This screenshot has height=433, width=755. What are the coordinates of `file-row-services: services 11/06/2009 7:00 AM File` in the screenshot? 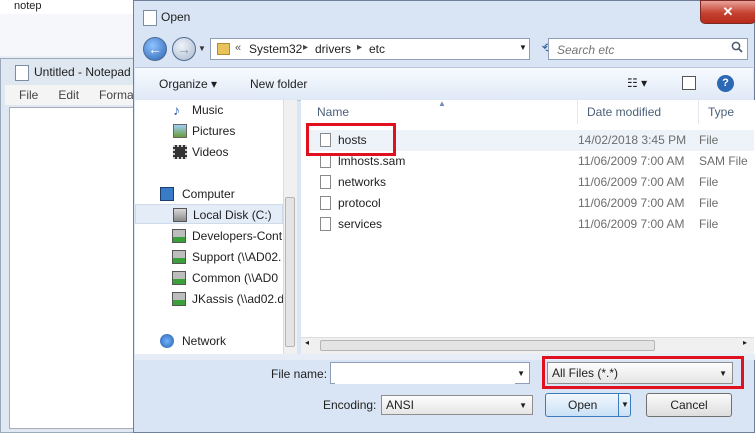 It's located at (531, 224).